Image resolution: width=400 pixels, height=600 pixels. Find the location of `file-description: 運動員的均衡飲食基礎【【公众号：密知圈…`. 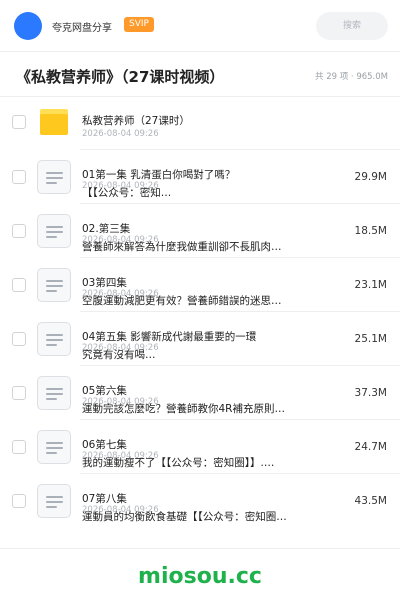

file-description: 運動員的均衡飲食基礎【【公众号：密知圈… is located at coordinates (184, 517).